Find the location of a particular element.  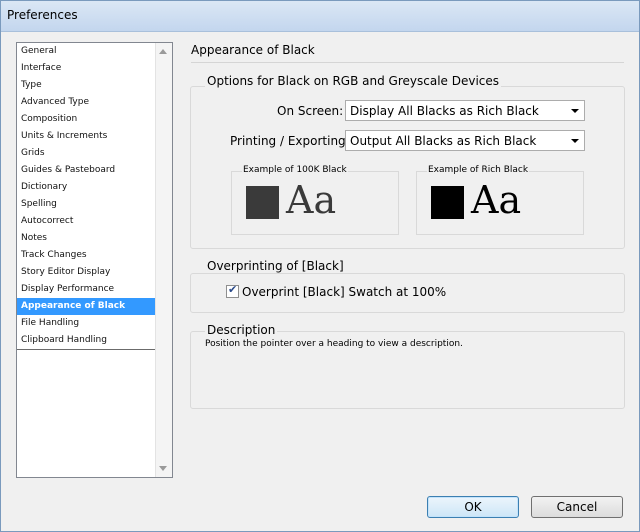

on-screen-select: Display All Blacks as Rich Black is located at coordinates (465, 110).